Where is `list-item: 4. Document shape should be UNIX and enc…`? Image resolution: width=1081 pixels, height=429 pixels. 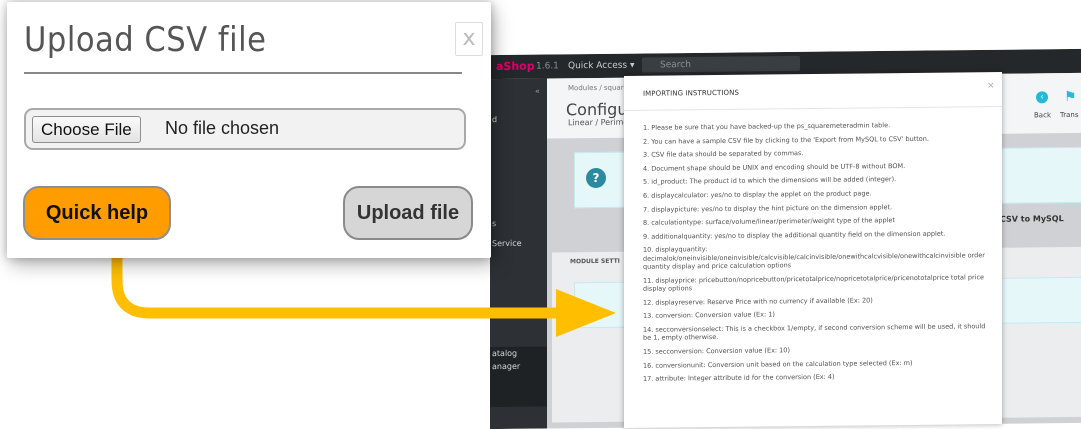
list-item: 4. Document shape should be UNIX and enc… is located at coordinates (774, 167).